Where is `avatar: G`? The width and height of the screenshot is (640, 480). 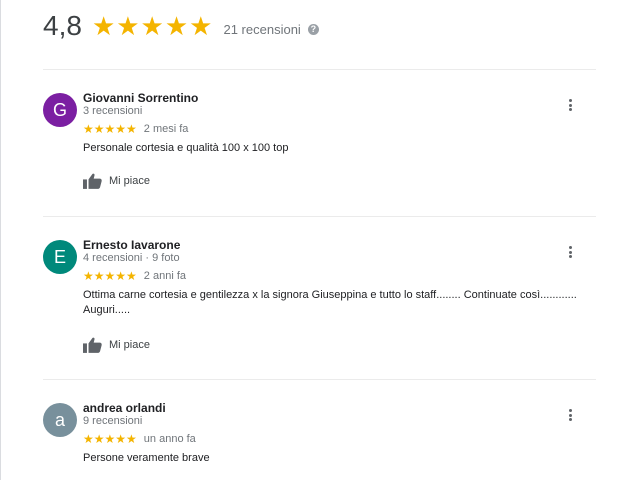 avatar: G is located at coordinates (60, 110).